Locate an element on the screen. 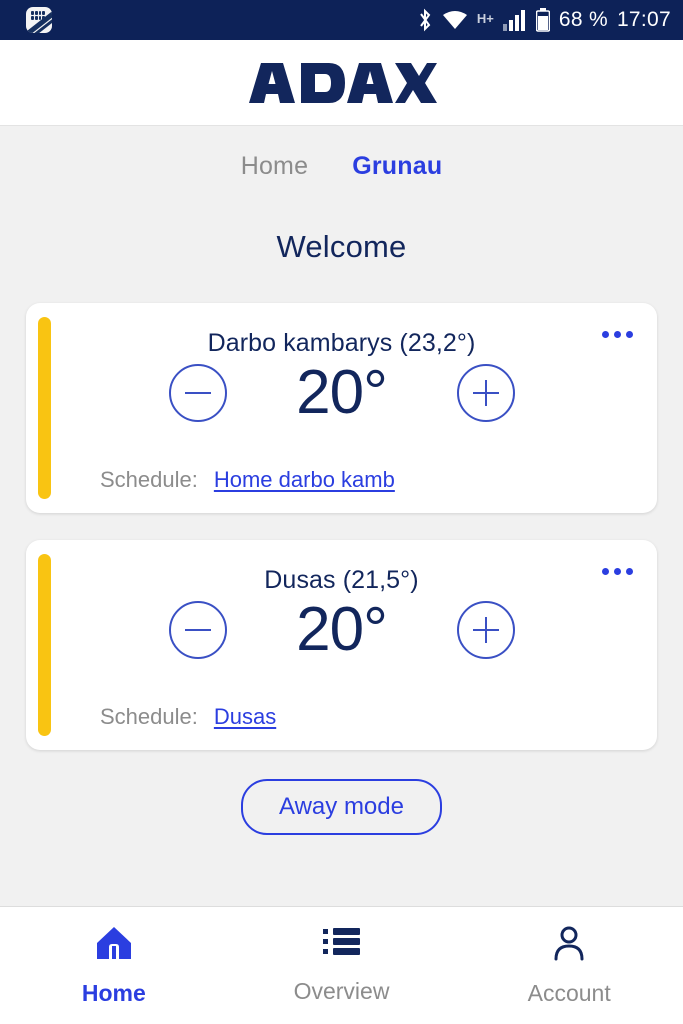  battery-percentage: 68 % is located at coordinates (583, 19).